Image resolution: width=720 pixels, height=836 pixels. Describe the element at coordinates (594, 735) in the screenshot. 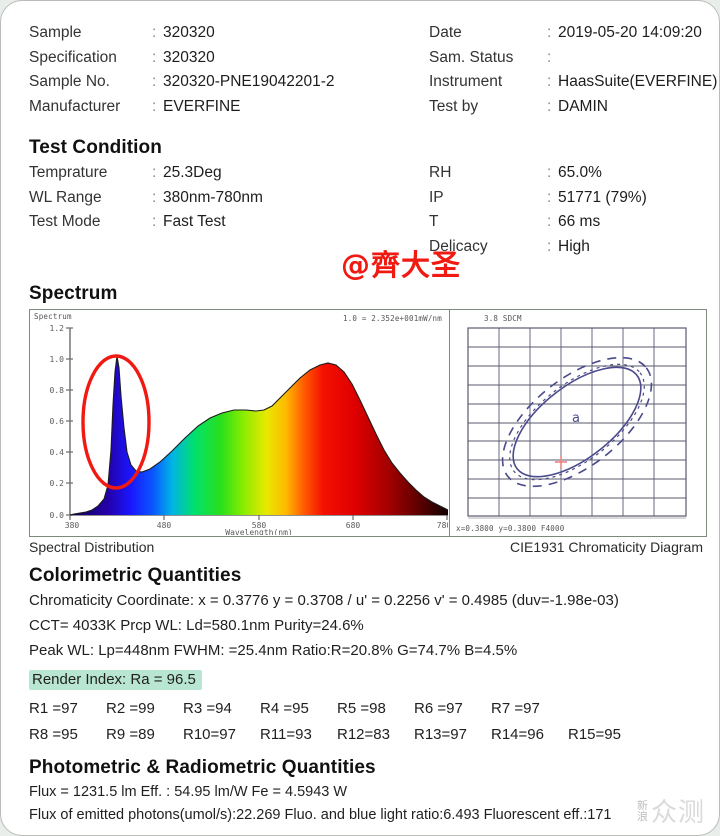

I see `ri-cell-r15: R15=95` at that location.